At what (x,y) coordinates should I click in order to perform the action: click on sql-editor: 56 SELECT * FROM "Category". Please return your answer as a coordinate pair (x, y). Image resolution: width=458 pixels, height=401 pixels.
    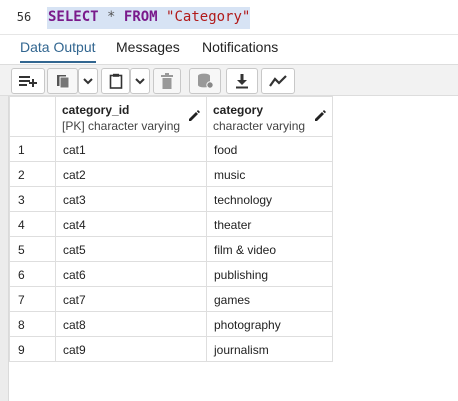
    Looking at the image, I should click on (229, 17).